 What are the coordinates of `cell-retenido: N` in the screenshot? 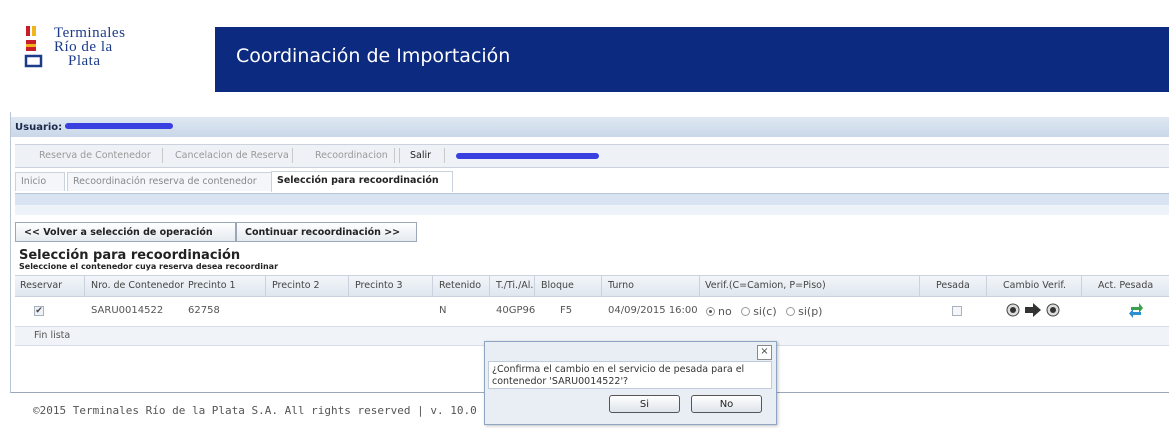 It's located at (443, 310).